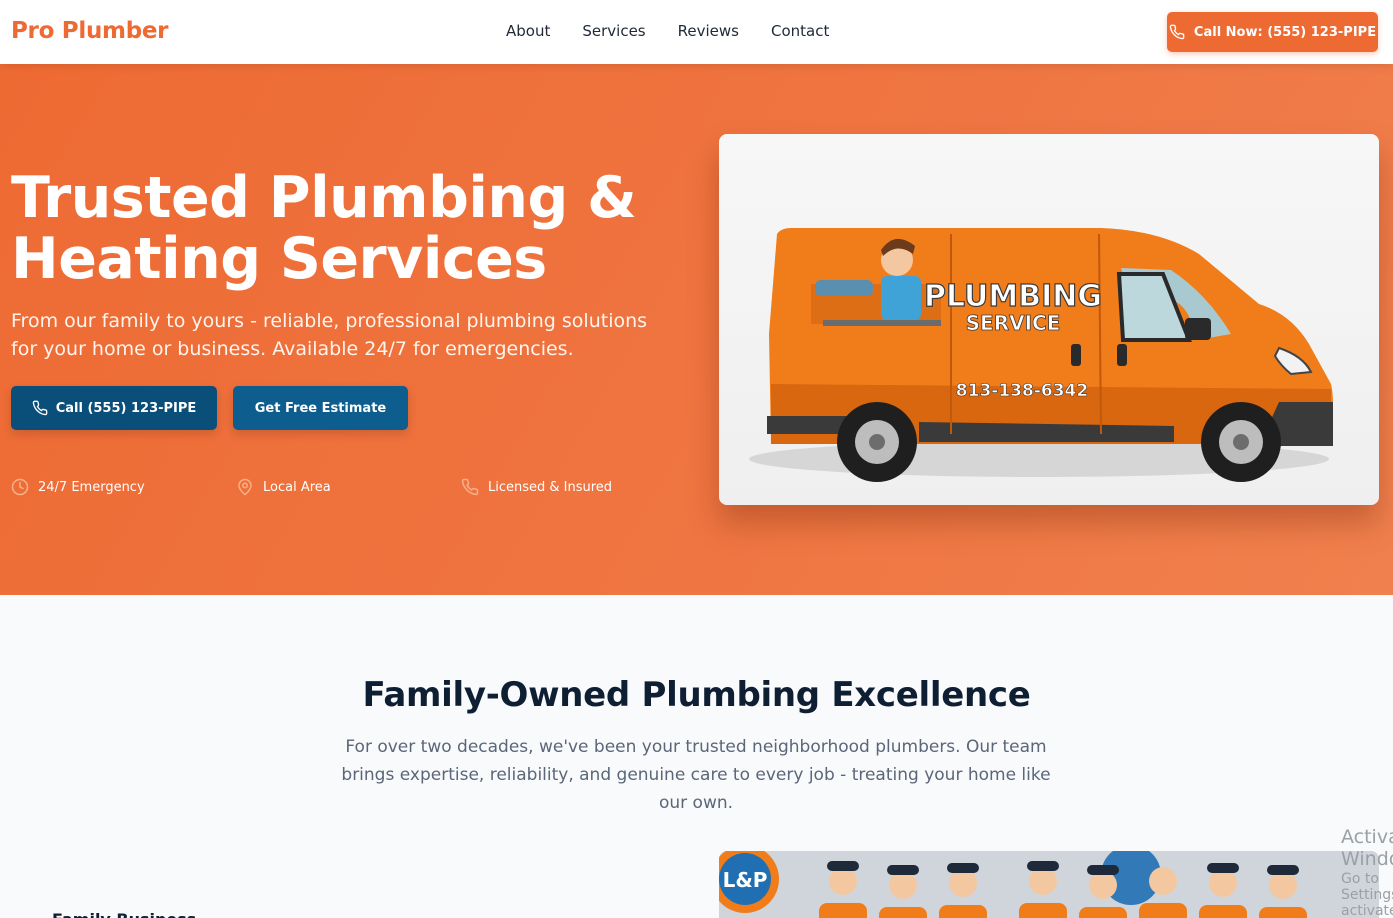  What do you see at coordinates (1285, 32) in the screenshot?
I see `header-call-label: Call Now: (555) 123-PIPE` at bounding box center [1285, 32].